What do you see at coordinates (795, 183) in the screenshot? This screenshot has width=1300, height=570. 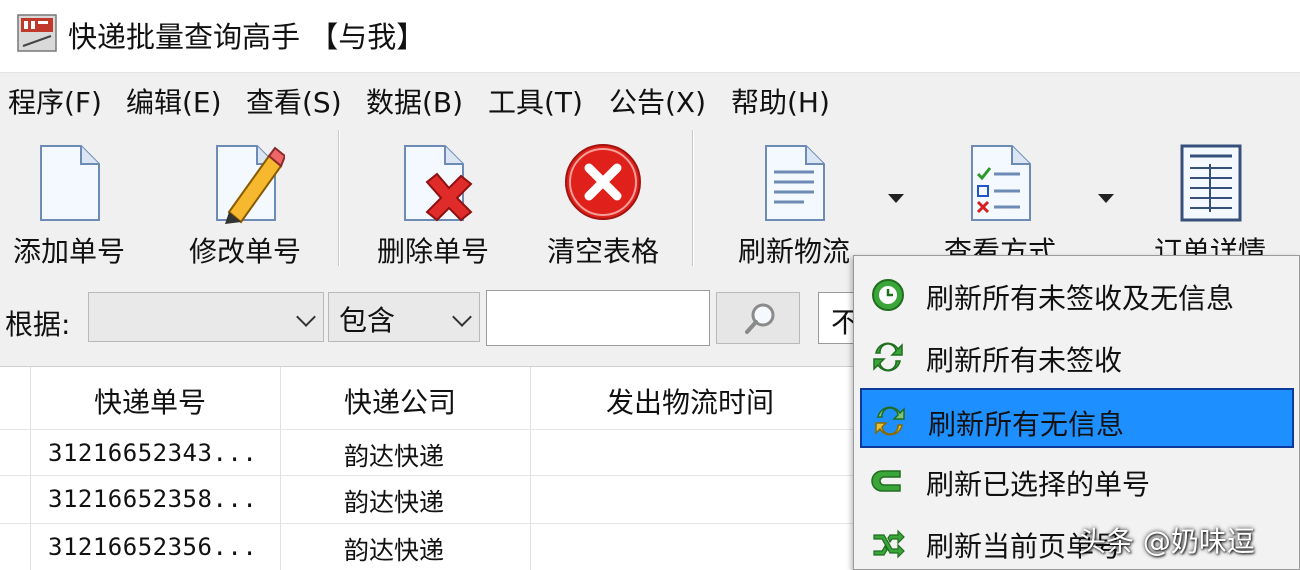 I see `text-document-icon` at bounding box center [795, 183].